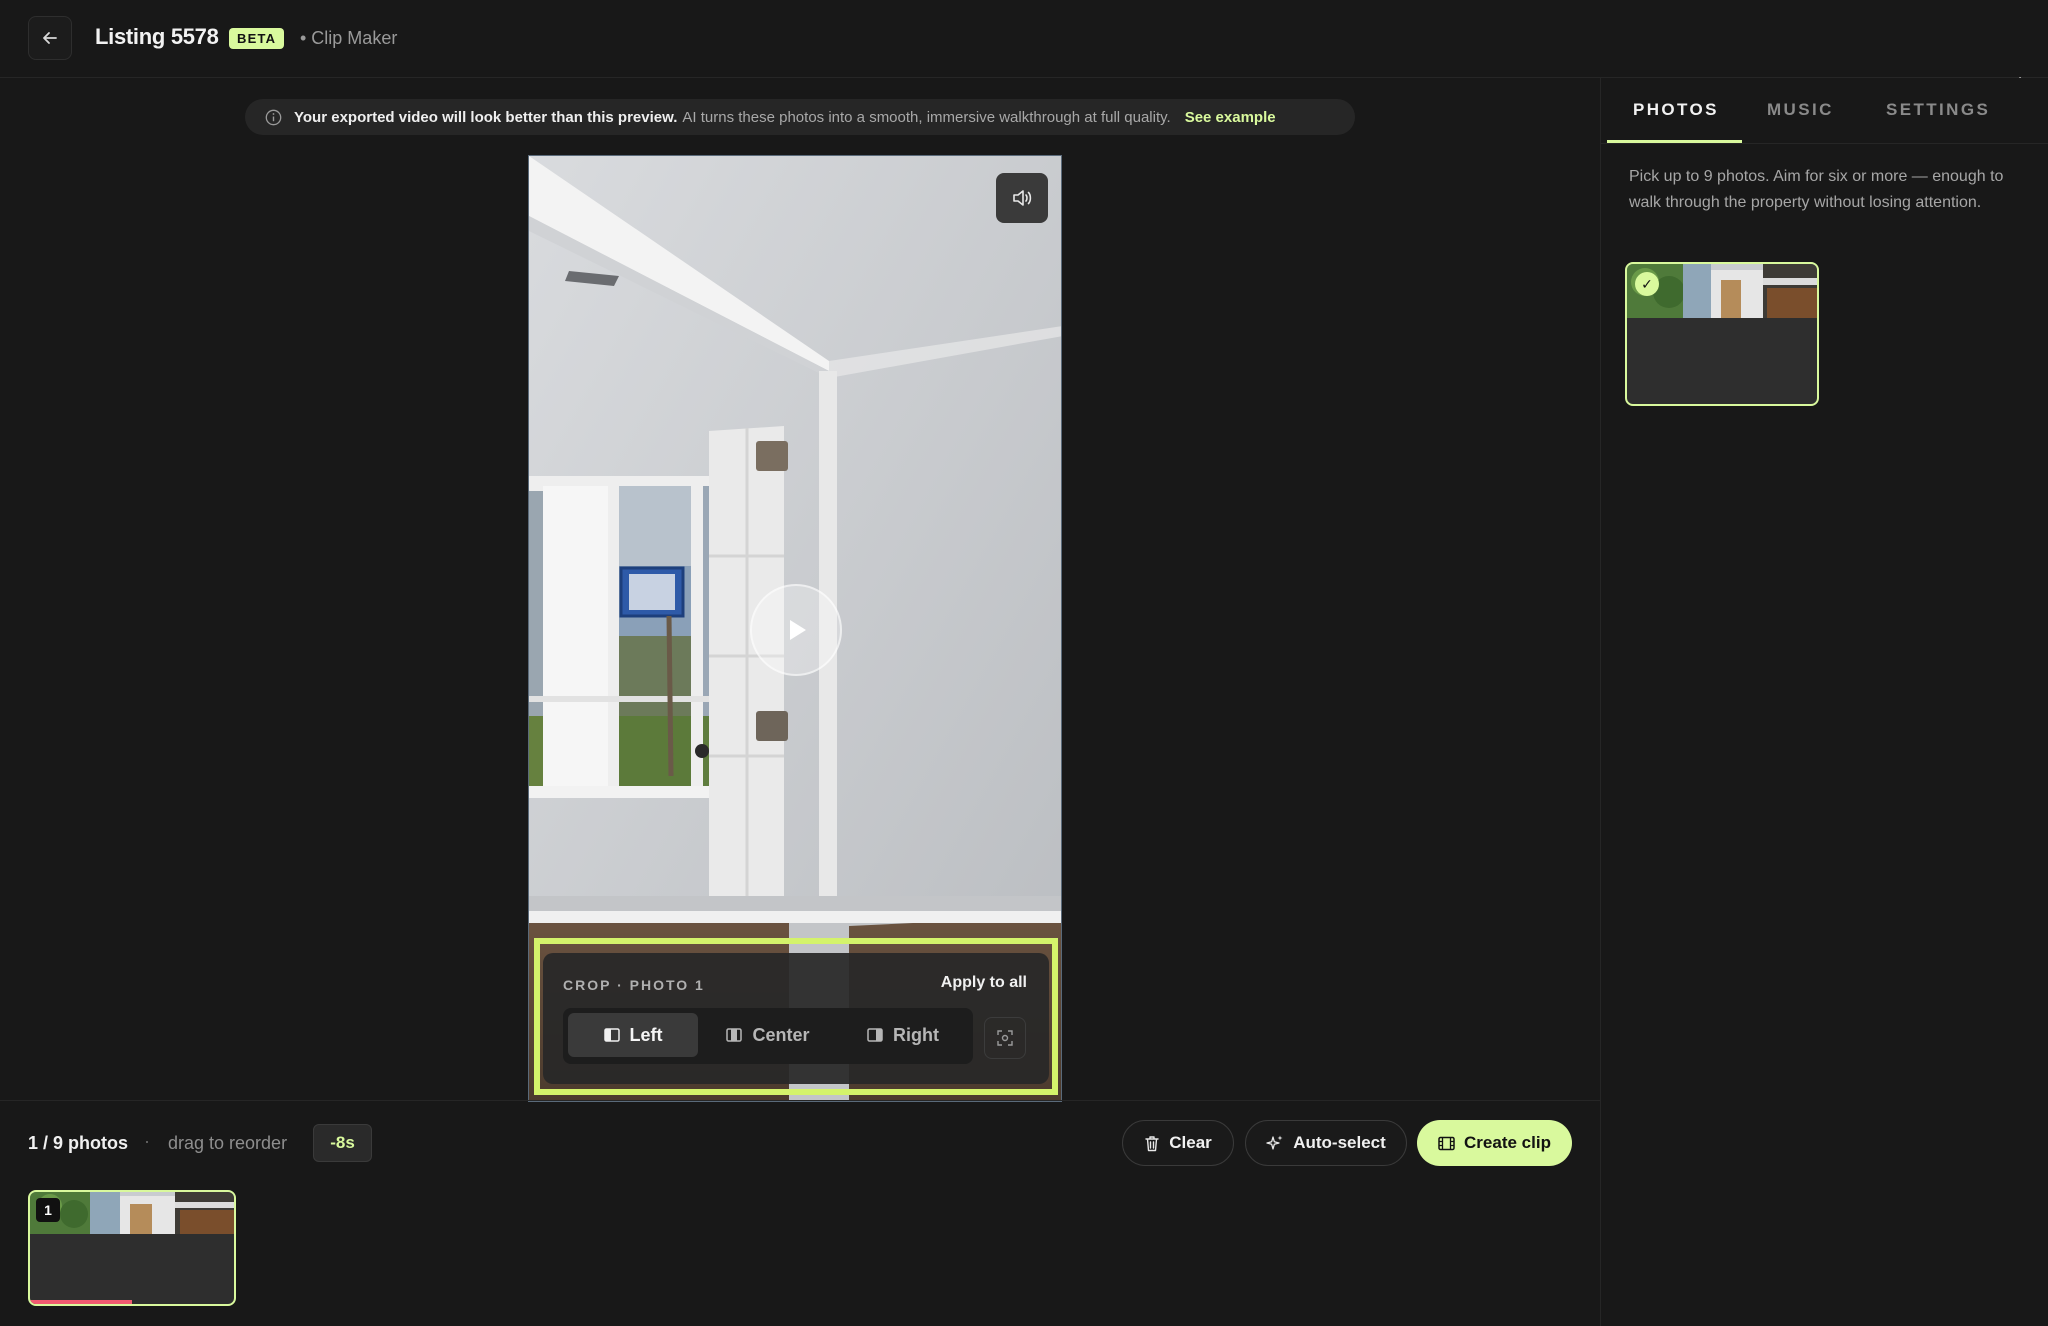 The image size is (2048, 1326). Describe the element at coordinates (1152, 1143) in the screenshot. I see `trash-icon` at that location.